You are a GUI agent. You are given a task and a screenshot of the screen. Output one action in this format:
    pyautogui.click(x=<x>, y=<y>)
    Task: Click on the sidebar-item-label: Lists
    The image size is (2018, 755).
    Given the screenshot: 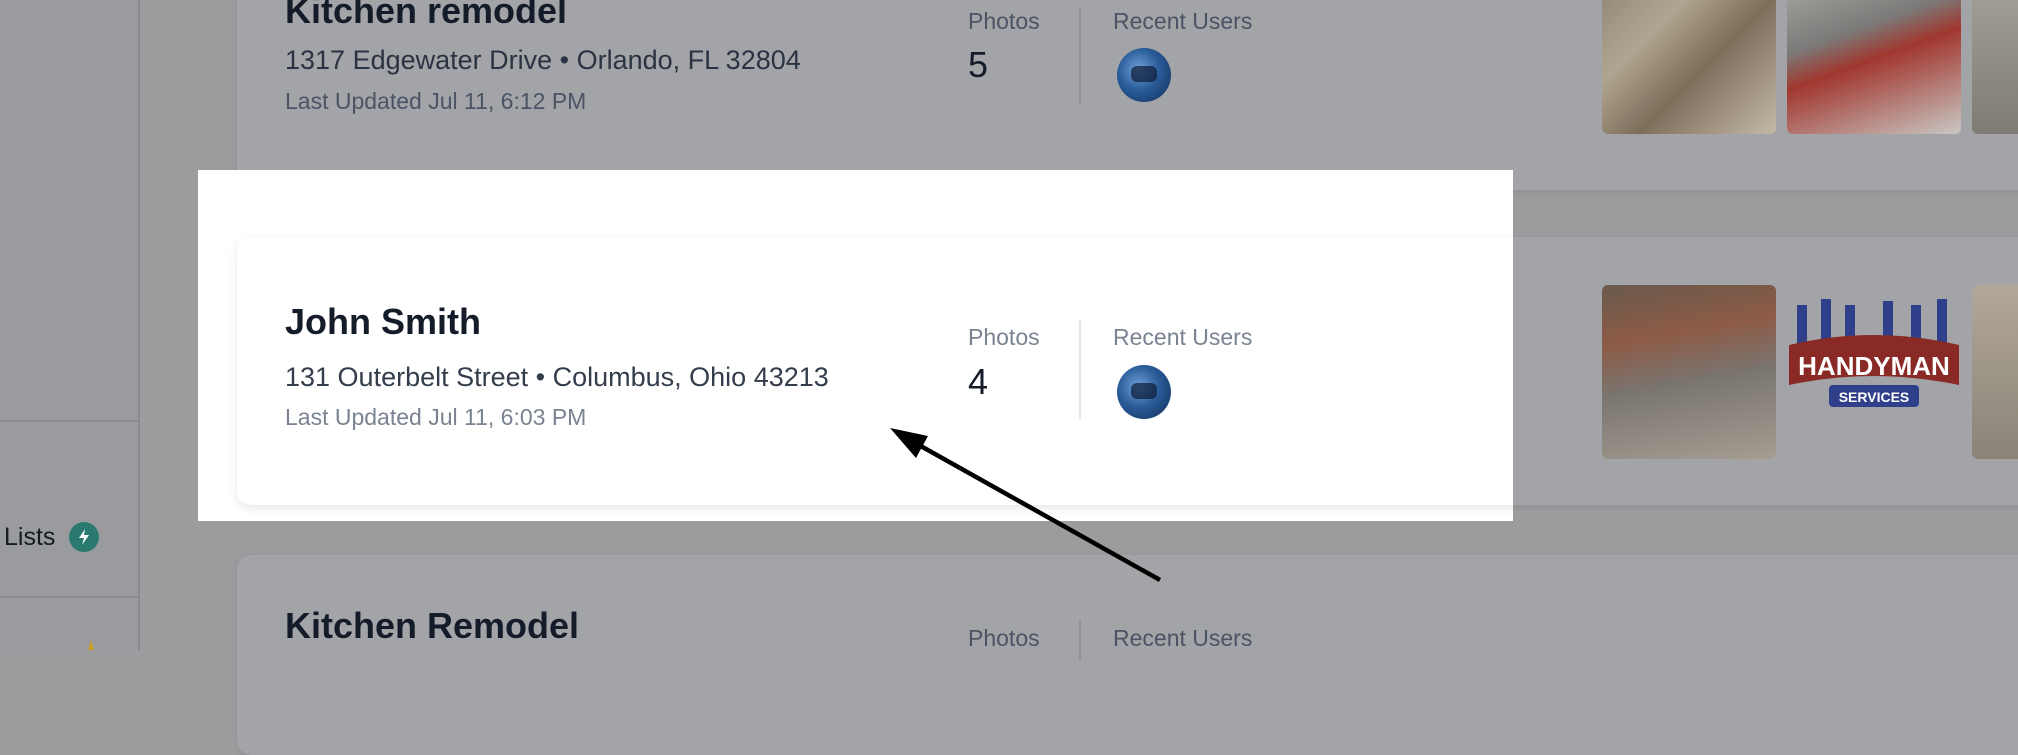 What is the action you would take?
    pyautogui.click(x=30, y=536)
    